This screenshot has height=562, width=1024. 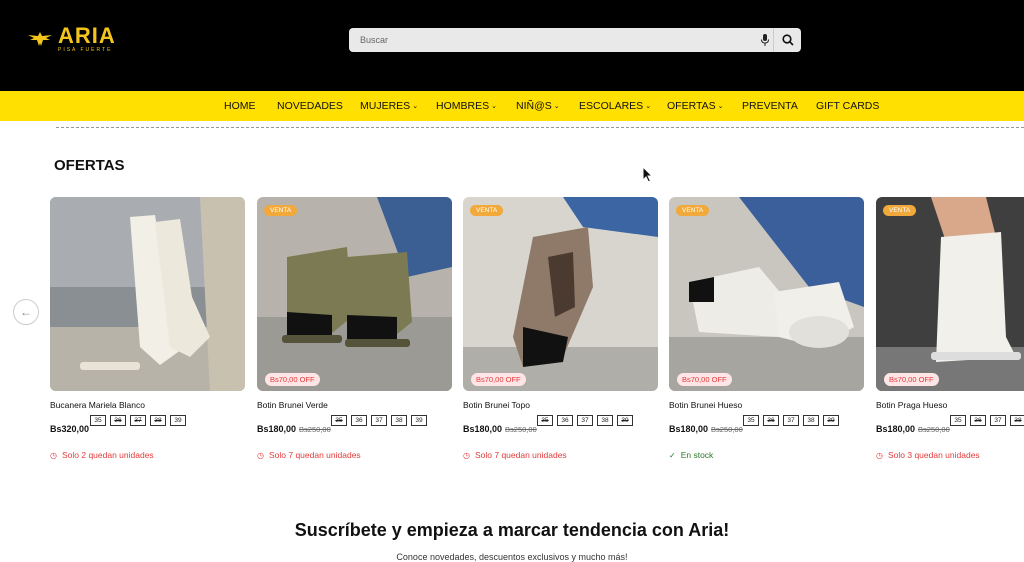 I want to click on product-name: Bucanera Mariela Blanco, so click(x=97, y=405).